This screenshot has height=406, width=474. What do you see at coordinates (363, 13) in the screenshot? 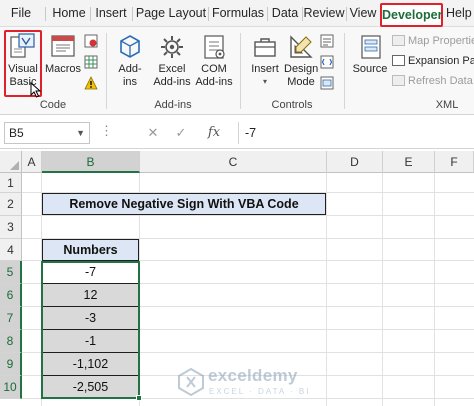
I see `tab-view: View` at bounding box center [363, 13].